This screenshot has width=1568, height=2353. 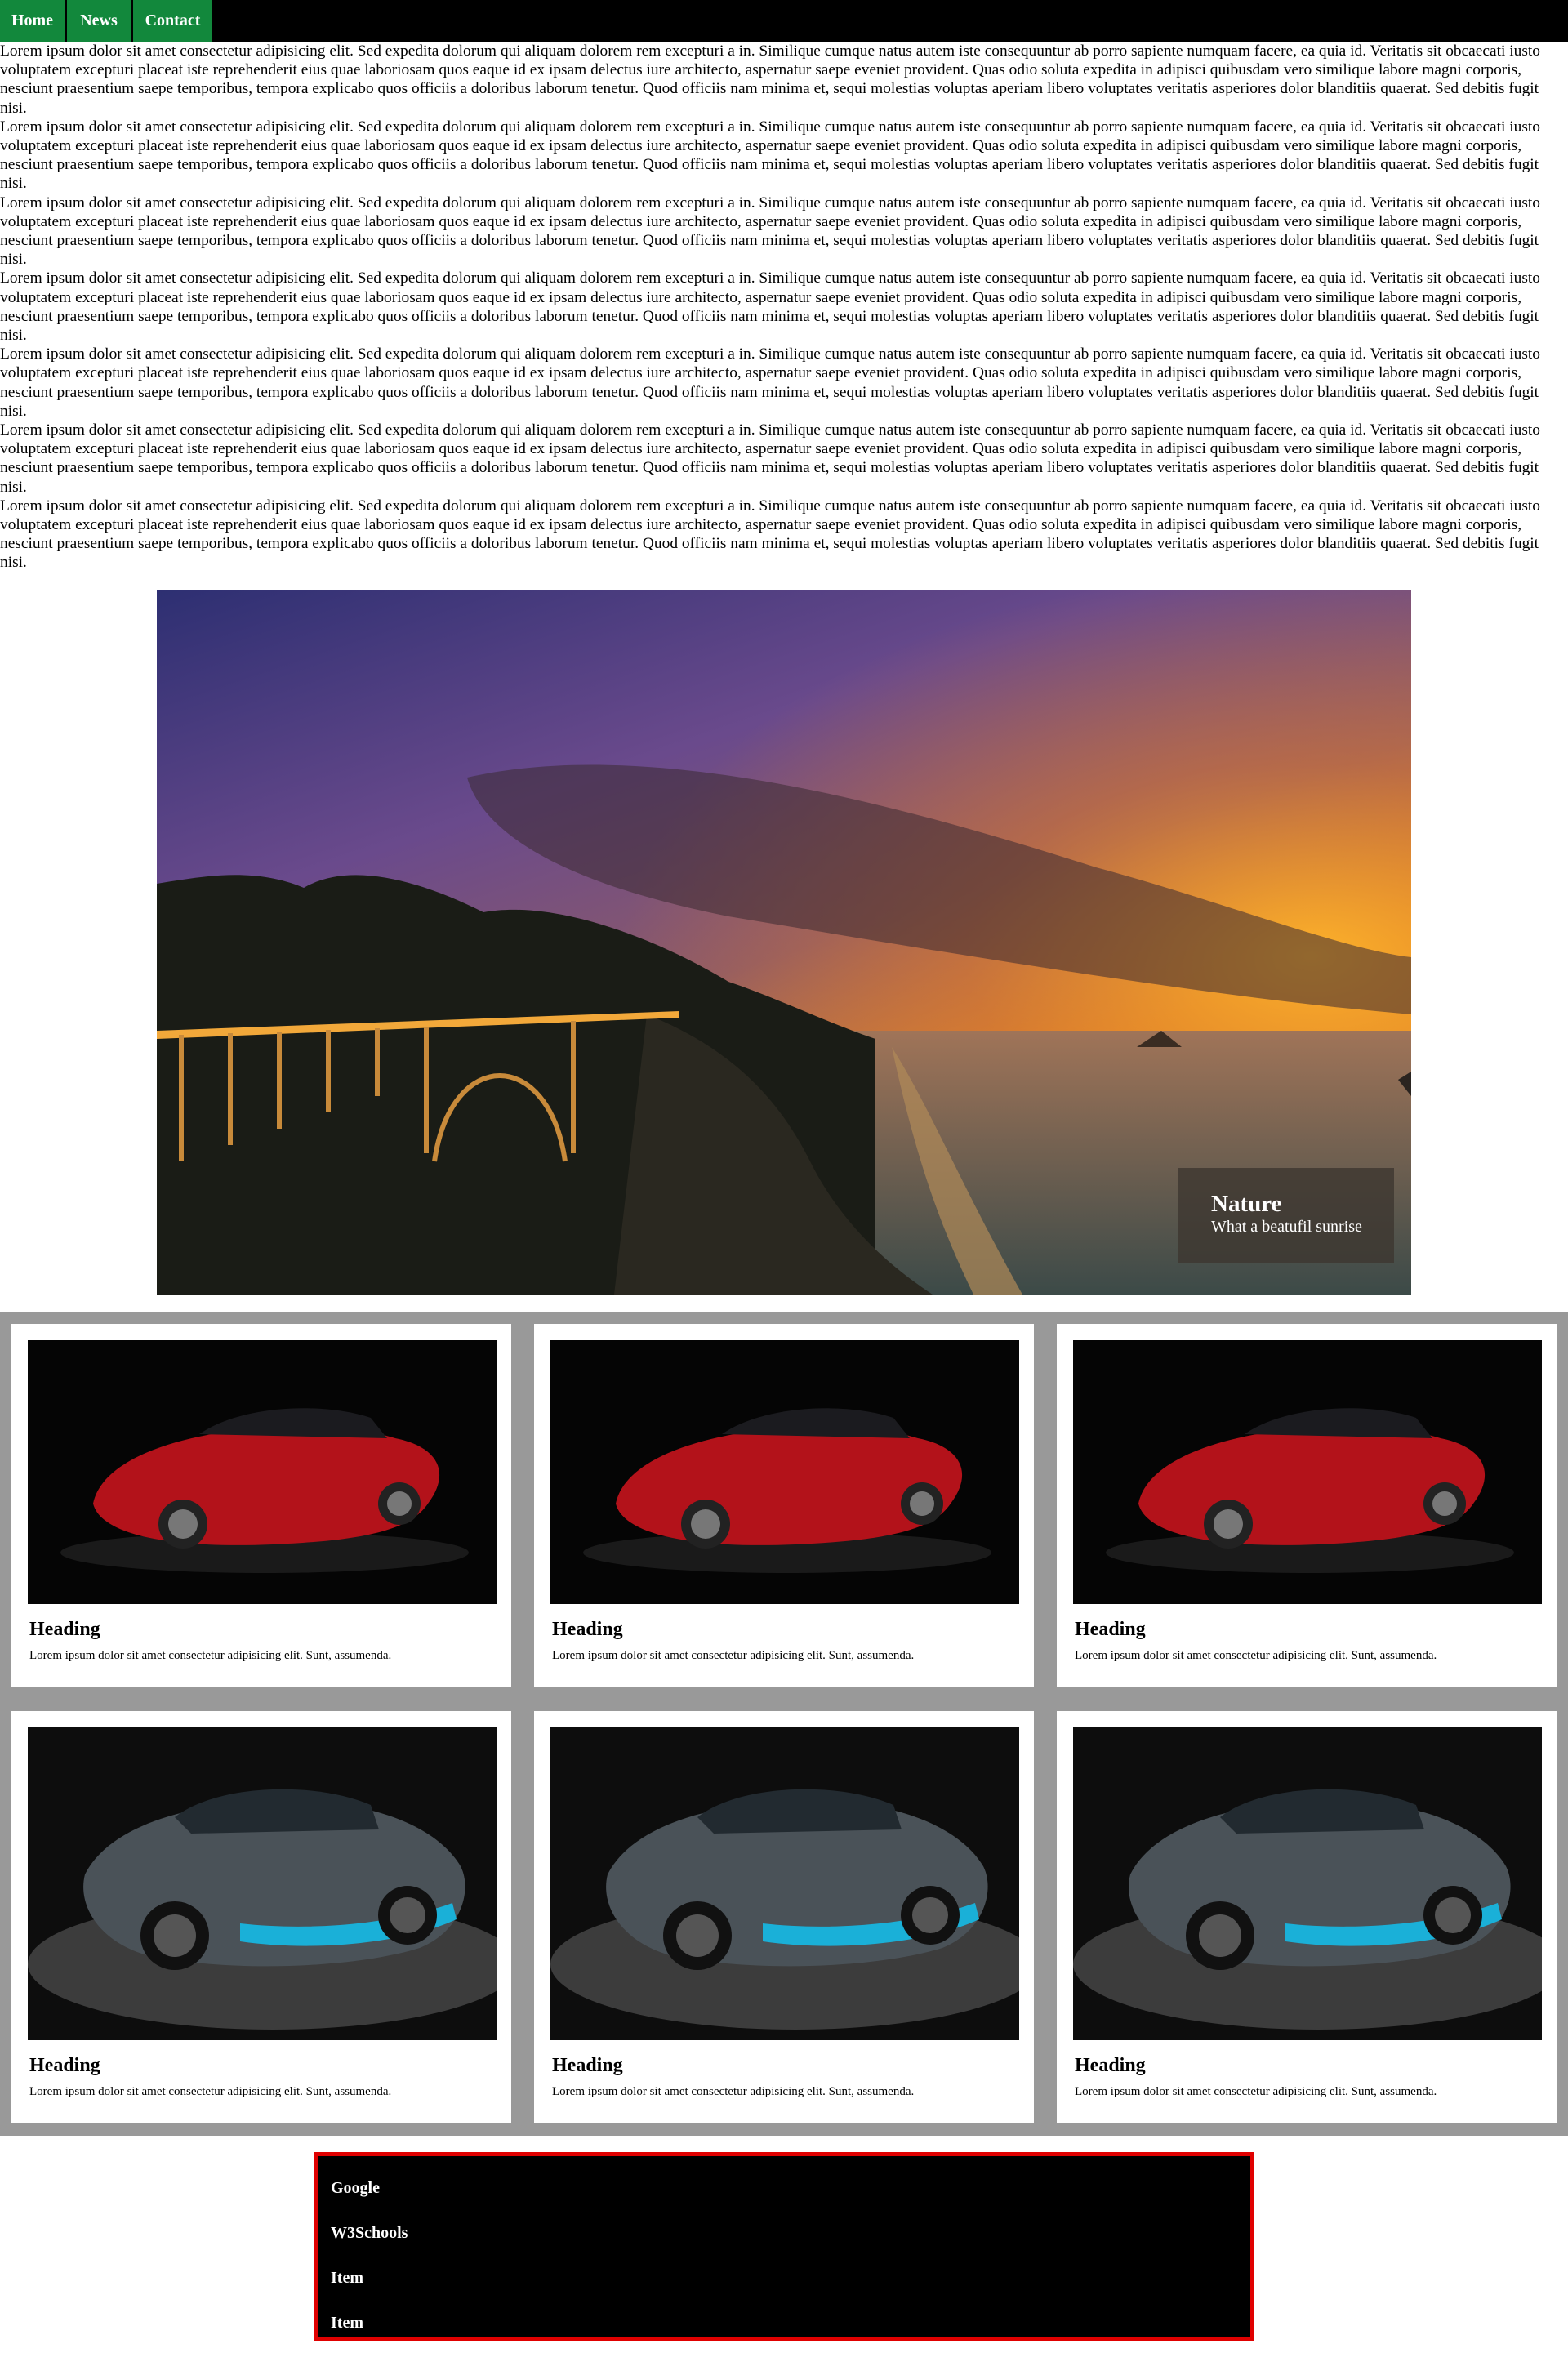 What do you see at coordinates (33, 21) in the screenshot?
I see `nav-home-link: Home` at bounding box center [33, 21].